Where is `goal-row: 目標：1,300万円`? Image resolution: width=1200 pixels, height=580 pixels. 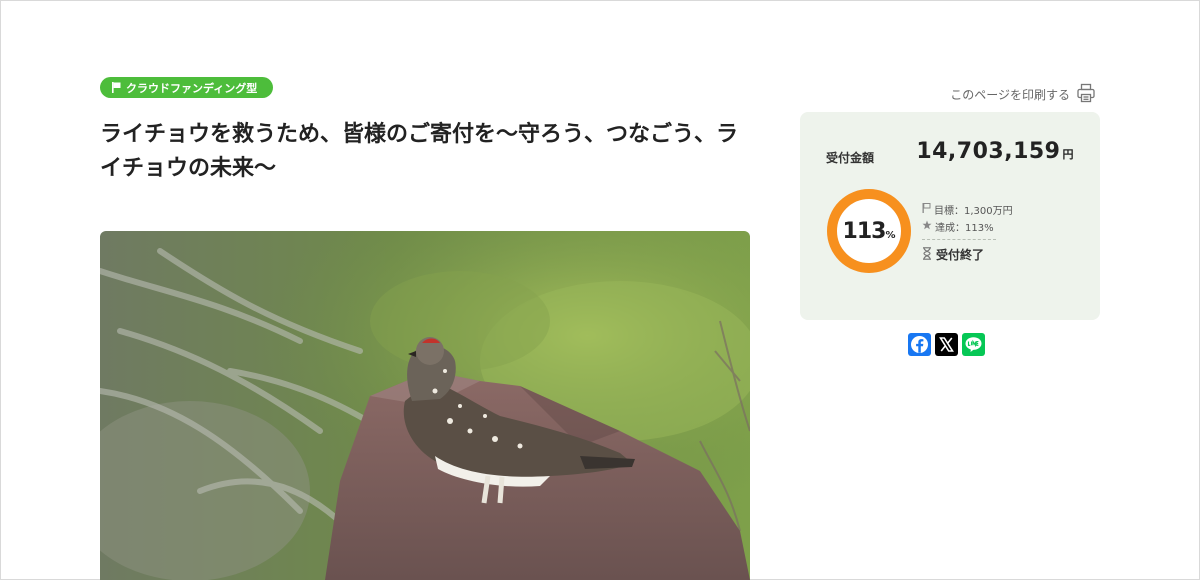 goal-row: 目標：1,300万円 is located at coordinates (967, 209).